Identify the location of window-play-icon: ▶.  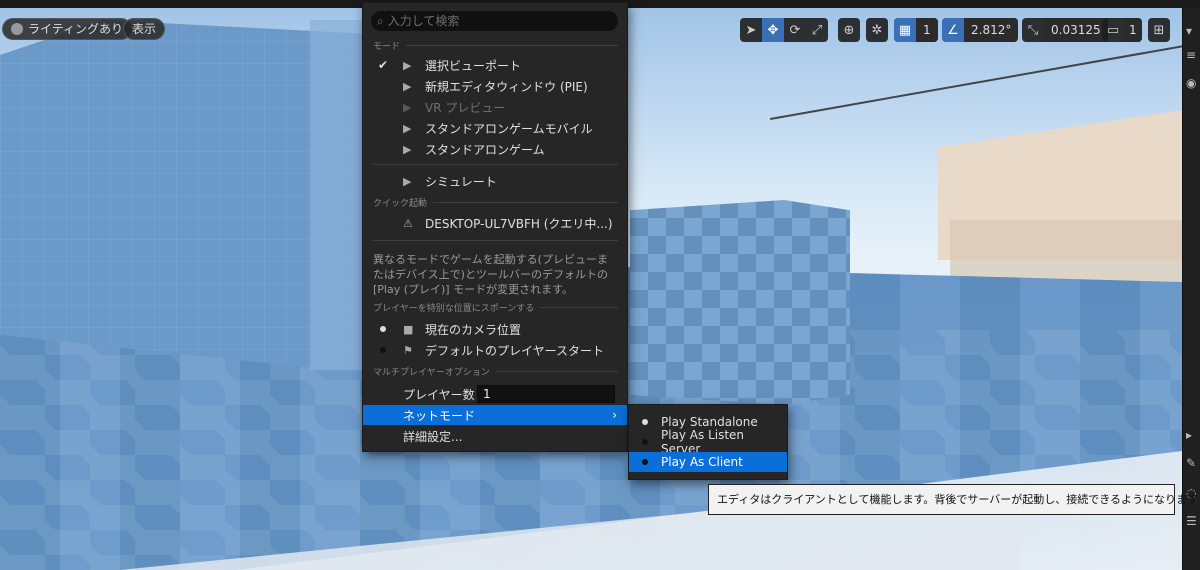
(407, 86).